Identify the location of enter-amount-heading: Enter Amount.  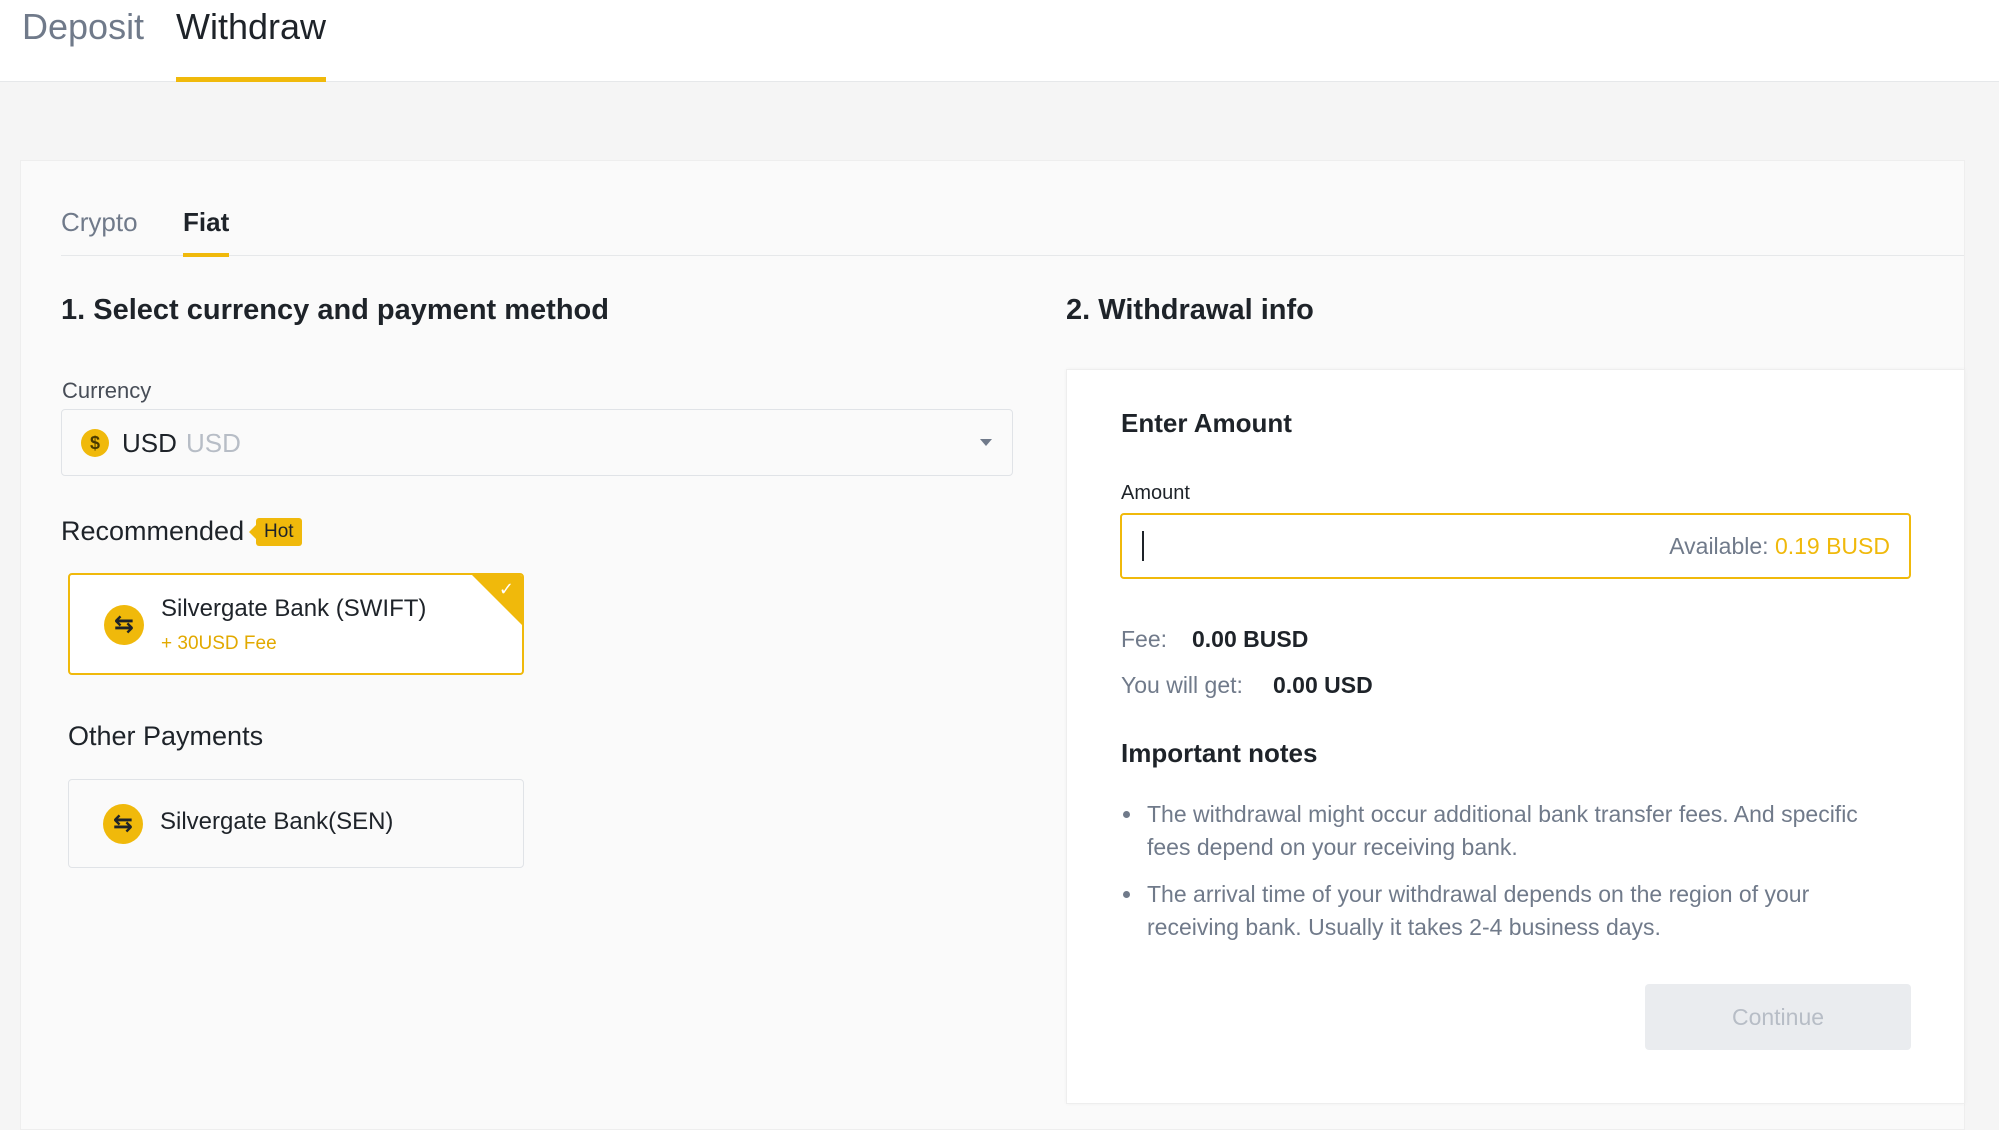
(1206, 423).